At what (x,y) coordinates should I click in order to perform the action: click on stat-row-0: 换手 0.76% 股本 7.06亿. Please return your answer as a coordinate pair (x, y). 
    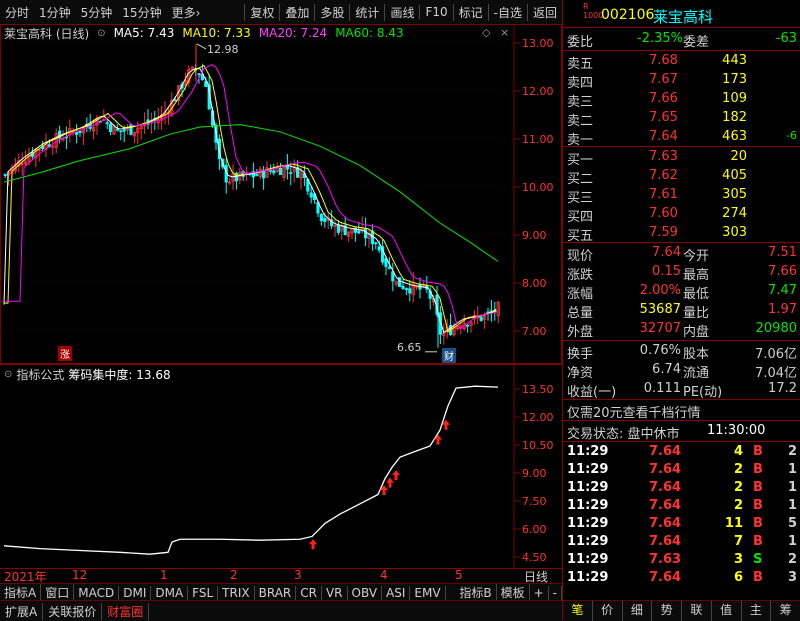
    Looking at the image, I should click on (681, 352).